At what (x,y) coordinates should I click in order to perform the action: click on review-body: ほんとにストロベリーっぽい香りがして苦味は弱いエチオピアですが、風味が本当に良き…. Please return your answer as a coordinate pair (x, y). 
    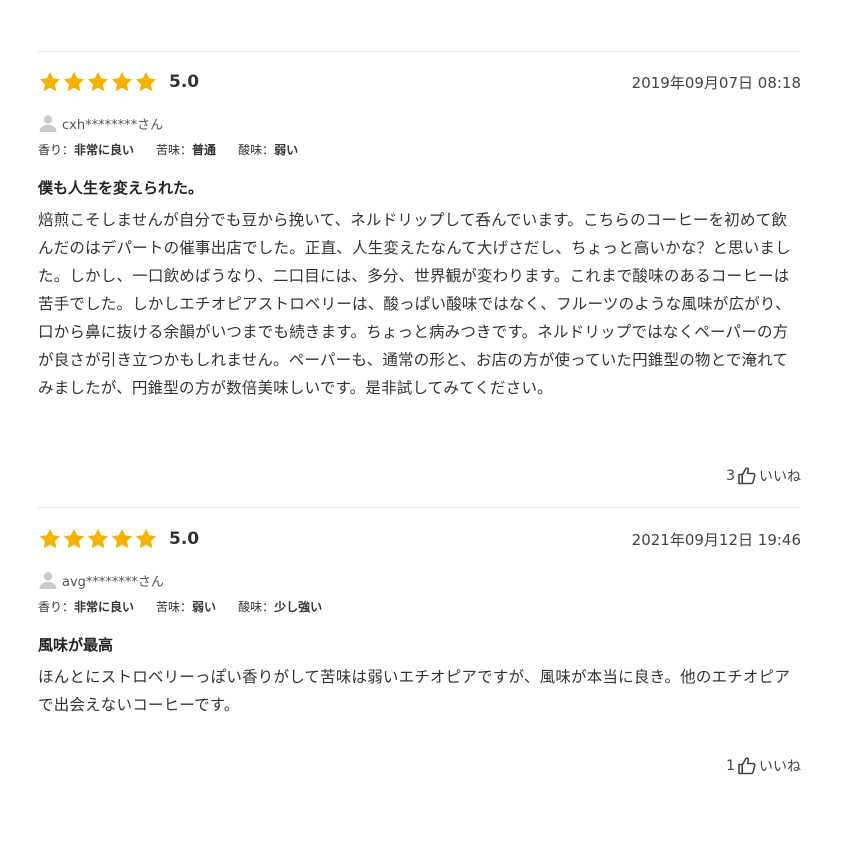
    Looking at the image, I should click on (414, 691).